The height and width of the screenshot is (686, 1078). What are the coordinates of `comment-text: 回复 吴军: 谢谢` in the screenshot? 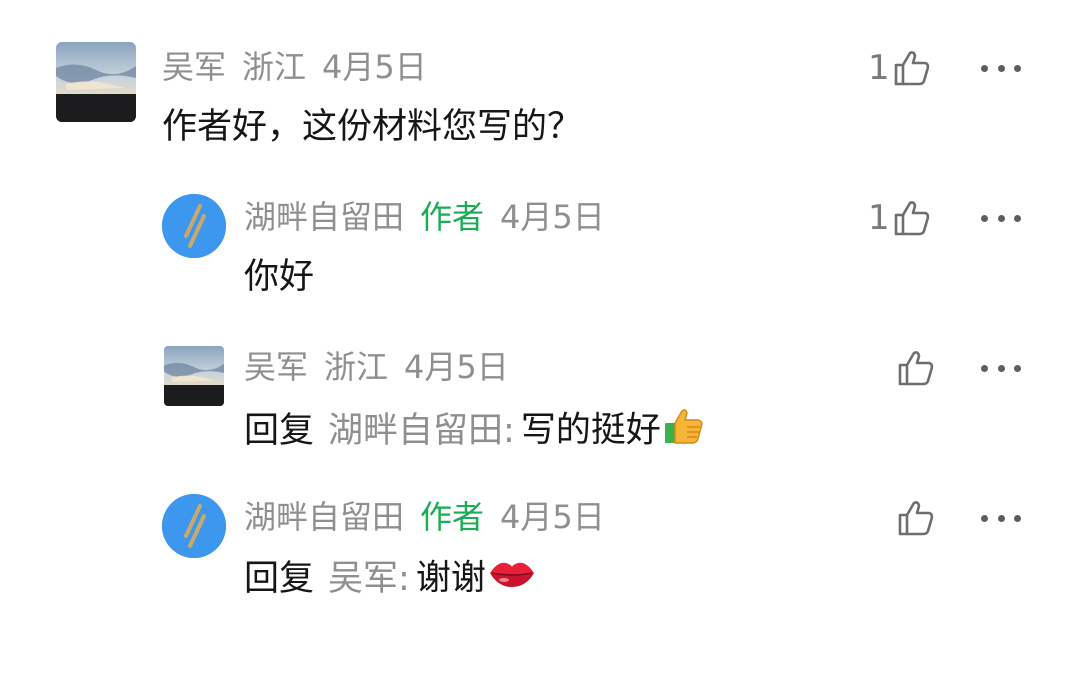 It's located at (390, 577).